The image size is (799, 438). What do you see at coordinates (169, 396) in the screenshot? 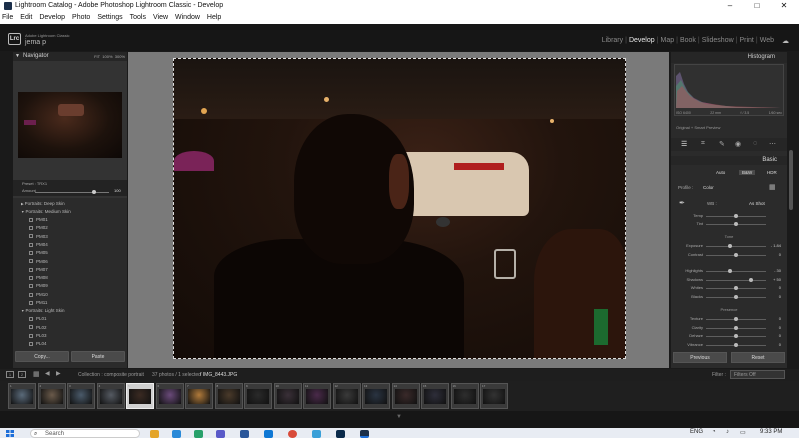
I see `filmstrip-thumbnail: 6` at bounding box center [169, 396].